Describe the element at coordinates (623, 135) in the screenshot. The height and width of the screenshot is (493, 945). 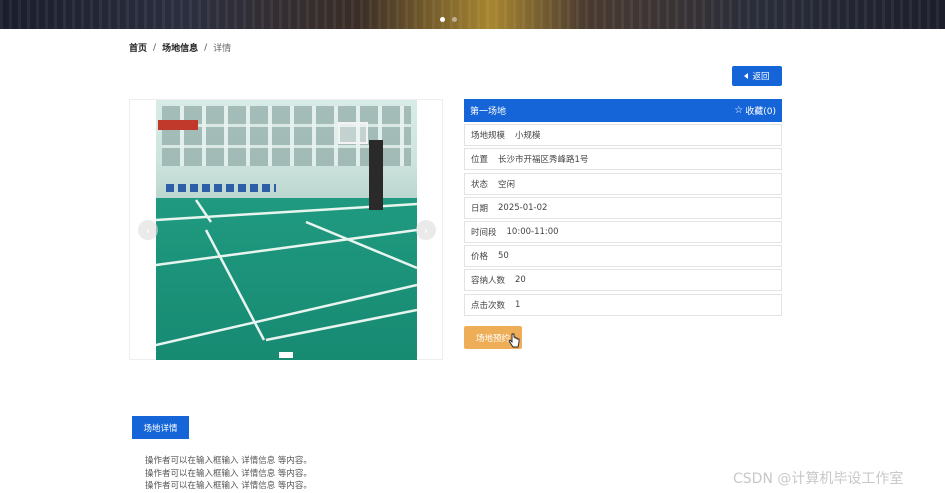
I see `field-row-scale: 场地规模 小规模` at that location.